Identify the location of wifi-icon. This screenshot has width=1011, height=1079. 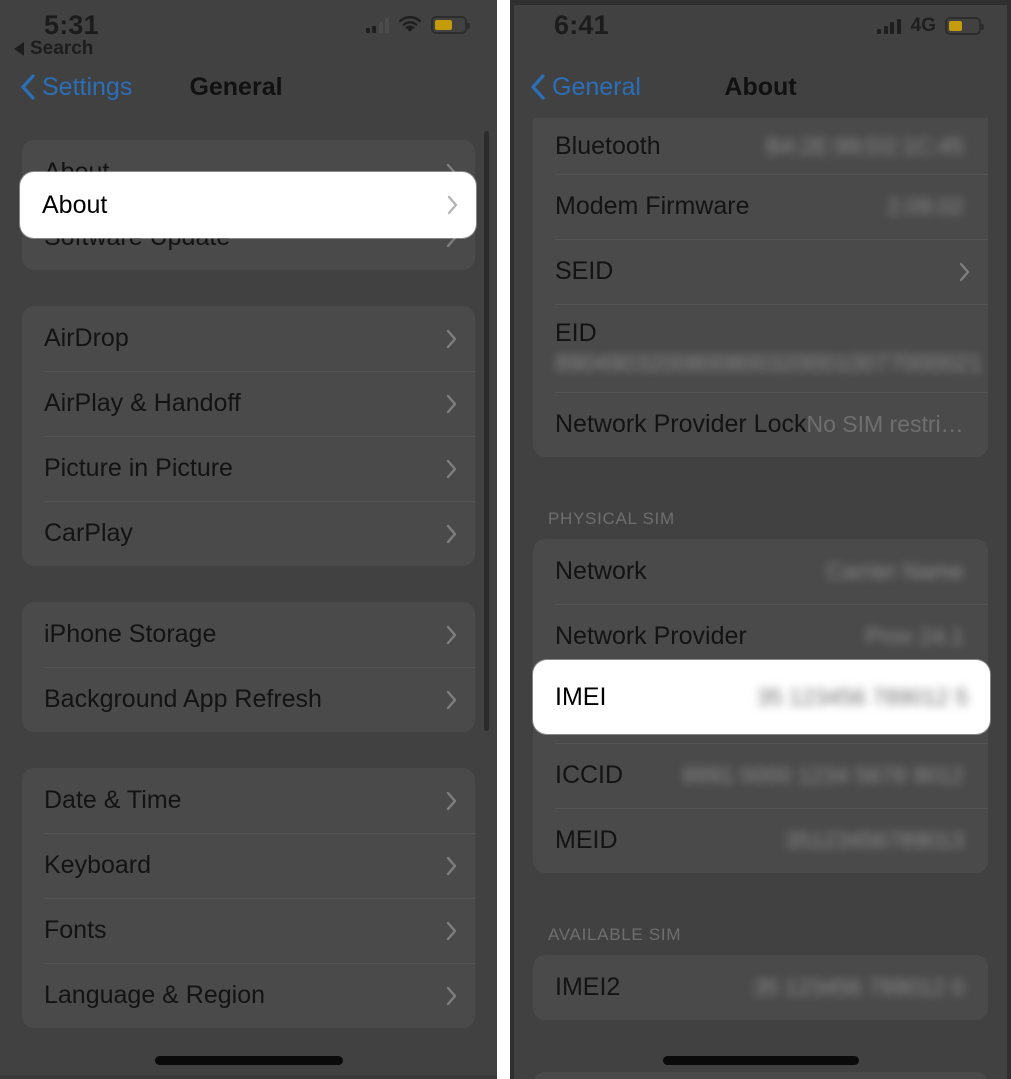
(410, 25).